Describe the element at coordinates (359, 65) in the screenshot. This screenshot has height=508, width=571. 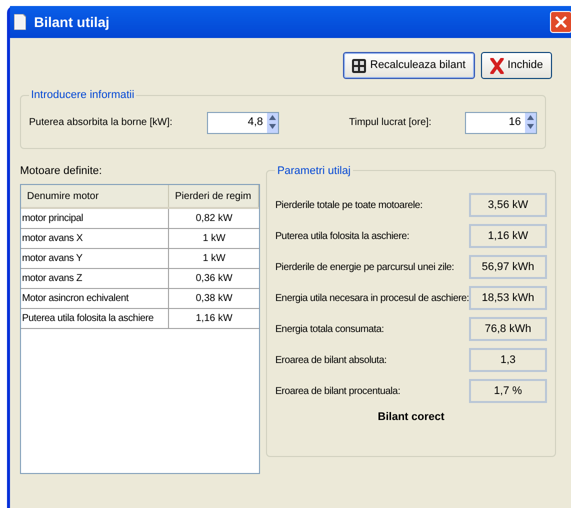
I see `grid-icon` at that location.